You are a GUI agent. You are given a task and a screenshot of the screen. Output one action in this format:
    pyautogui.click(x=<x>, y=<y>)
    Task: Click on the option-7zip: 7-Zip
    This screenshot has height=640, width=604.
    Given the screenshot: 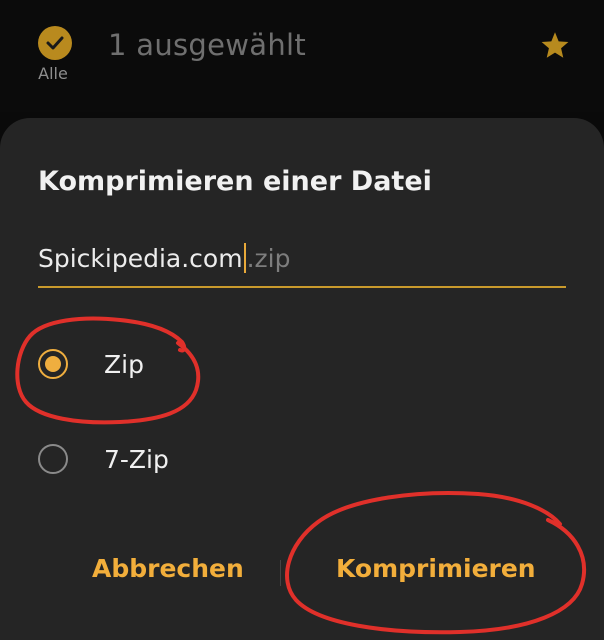 What is the action you would take?
    pyautogui.click(x=288, y=459)
    